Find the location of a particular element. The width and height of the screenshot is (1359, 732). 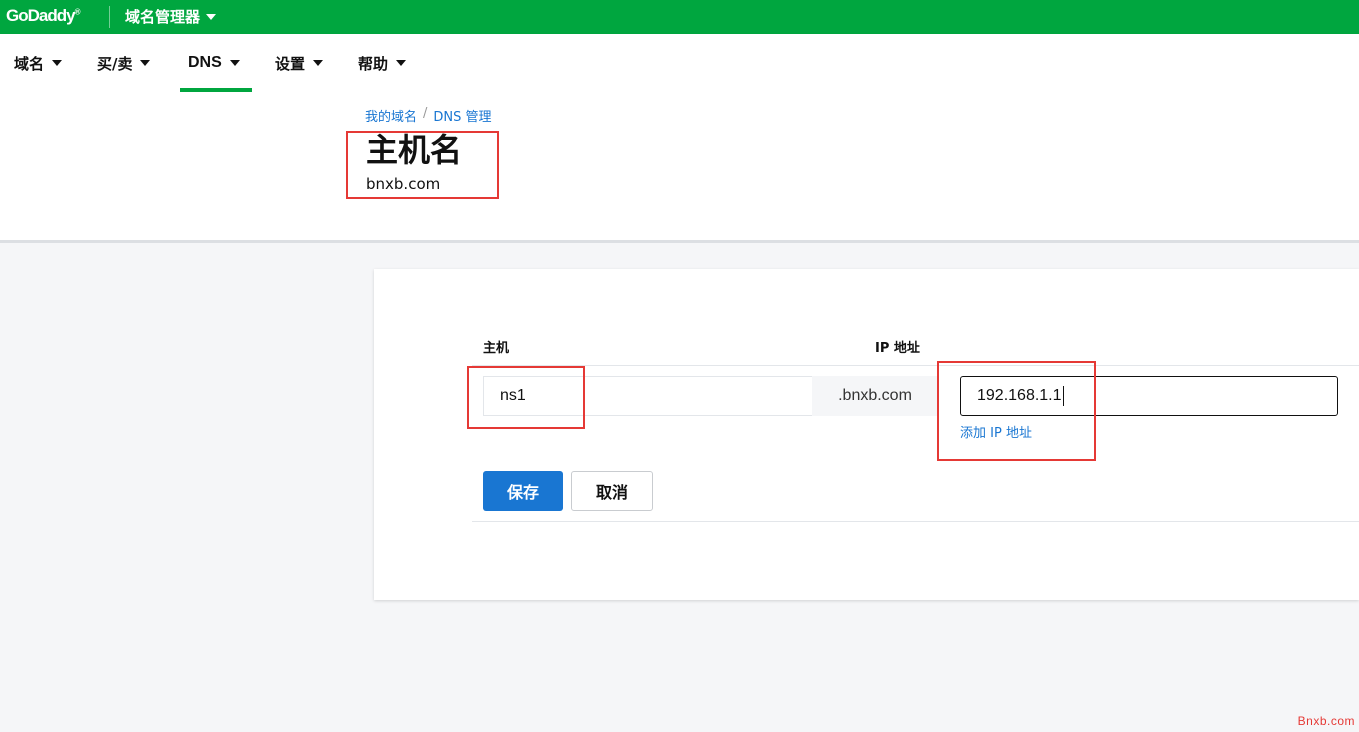

page-subtitle: bnxb.com is located at coordinates (403, 184).